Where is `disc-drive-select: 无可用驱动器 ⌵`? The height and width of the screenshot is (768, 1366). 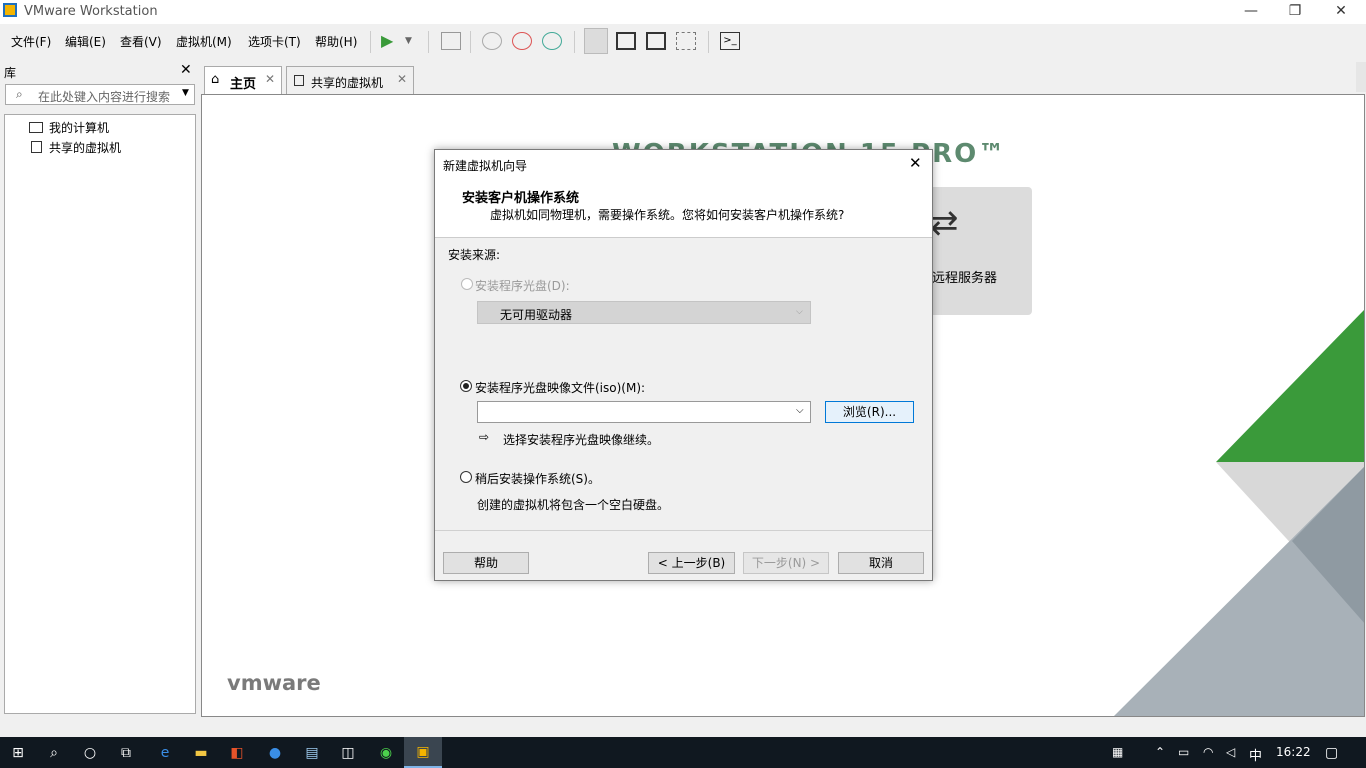
disc-drive-select: 无可用驱动器 ⌵ is located at coordinates (644, 312).